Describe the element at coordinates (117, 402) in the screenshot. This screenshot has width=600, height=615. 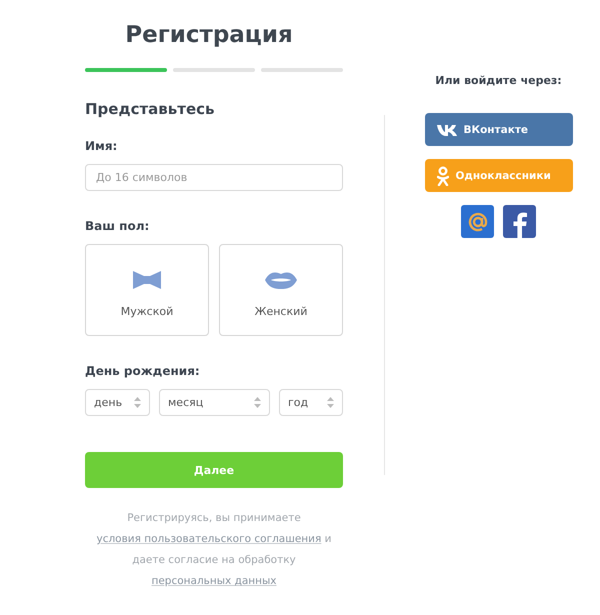
I see `date-select: день` at that location.